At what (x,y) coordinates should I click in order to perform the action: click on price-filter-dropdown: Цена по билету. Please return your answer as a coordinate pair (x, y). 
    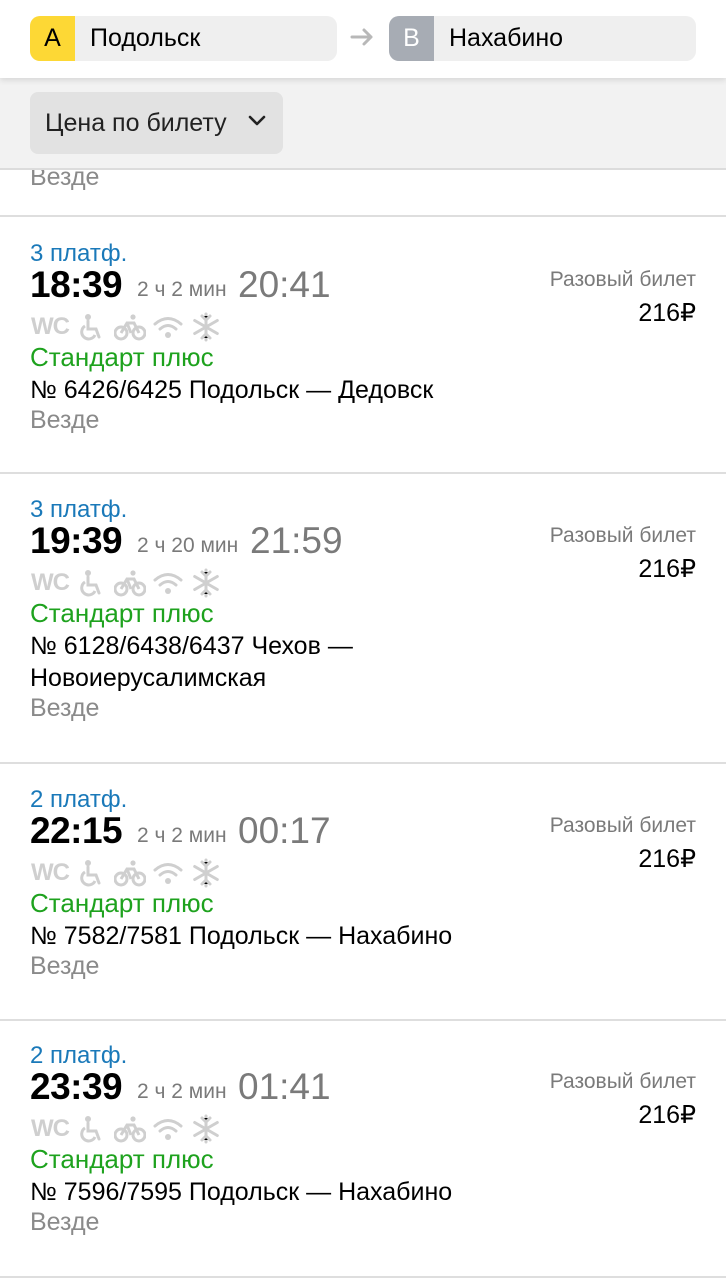
    Looking at the image, I should click on (156, 123).